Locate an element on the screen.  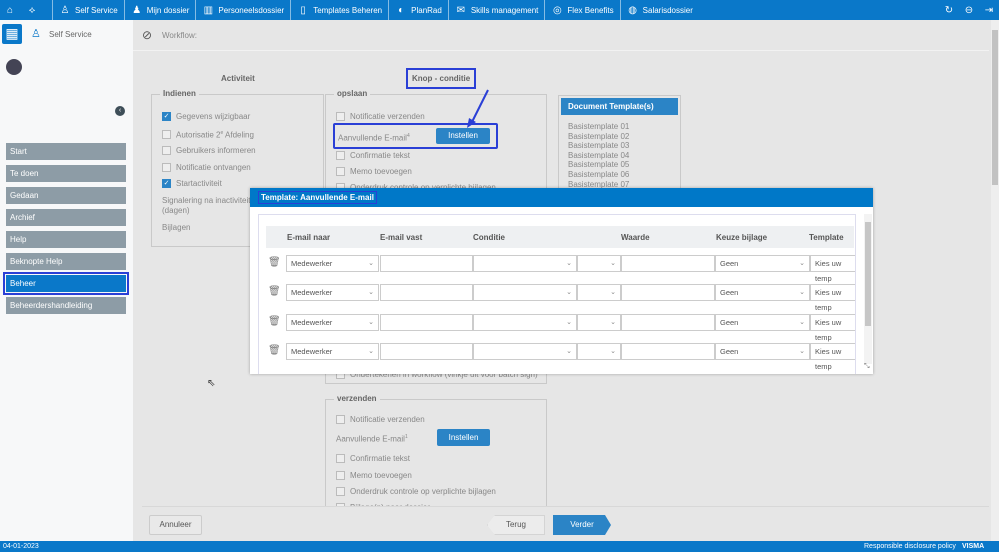
chevron-down-icon: ⌄ is located at coordinates (613, 322).